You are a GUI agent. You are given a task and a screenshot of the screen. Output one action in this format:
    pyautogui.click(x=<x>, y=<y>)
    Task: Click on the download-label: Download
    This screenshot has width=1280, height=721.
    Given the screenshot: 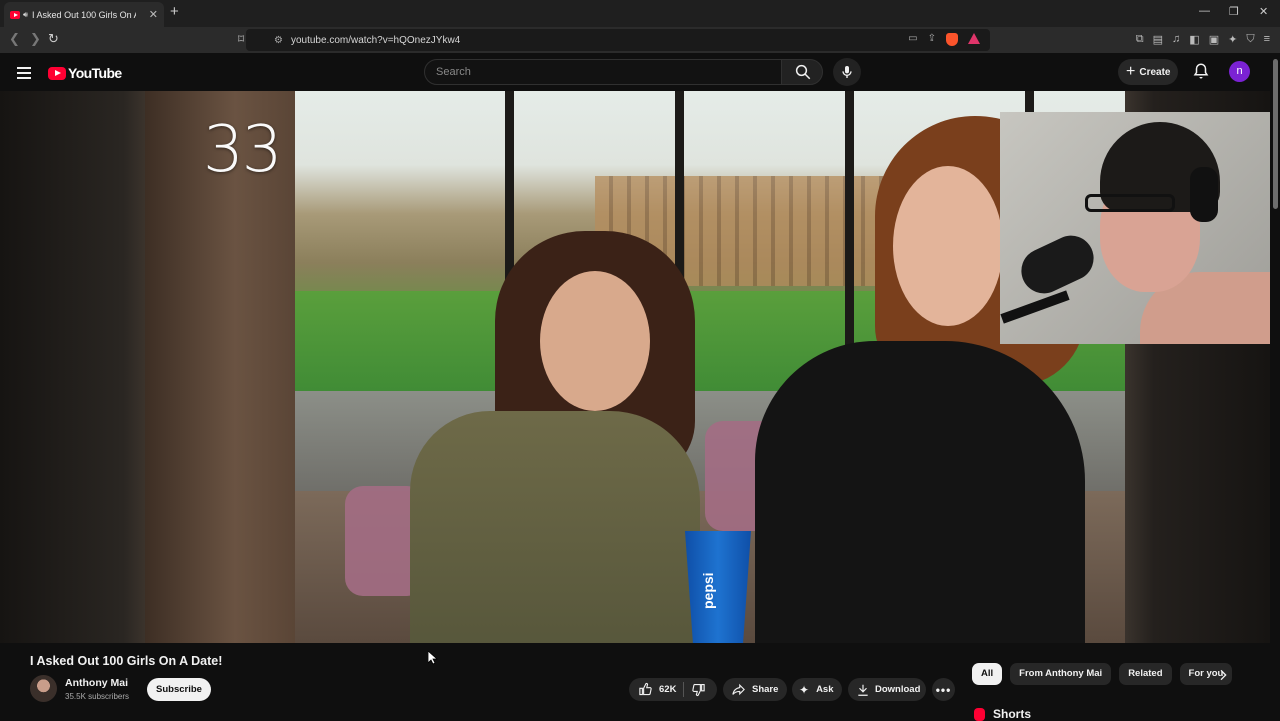 What is the action you would take?
    pyautogui.click(x=898, y=689)
    